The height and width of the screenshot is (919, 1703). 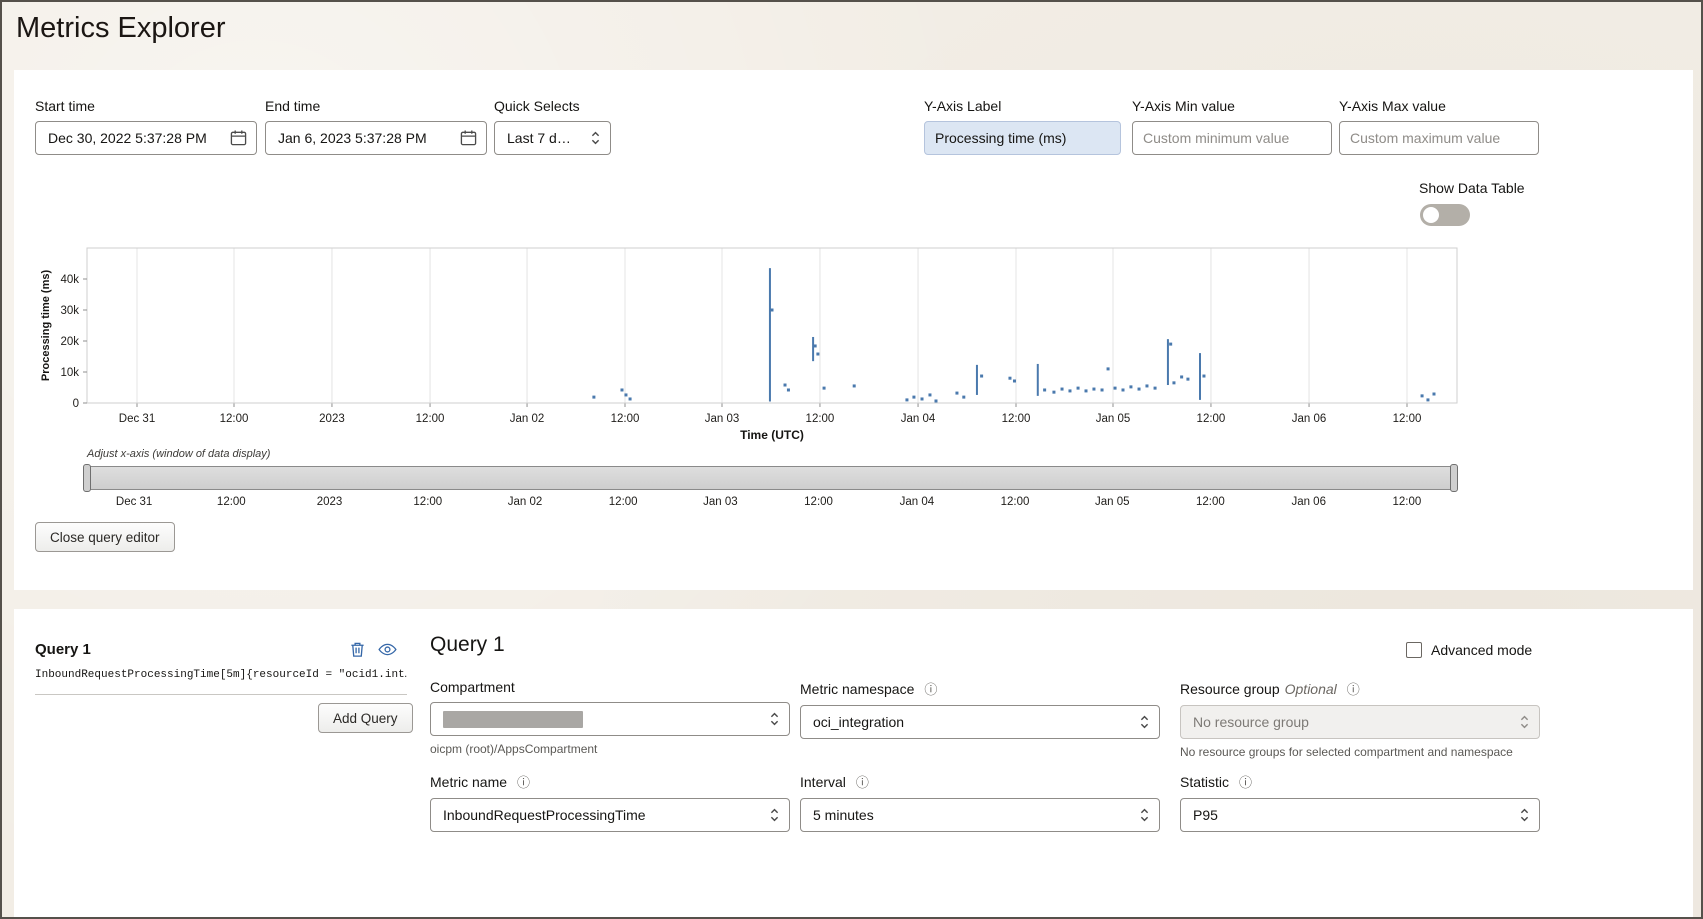 What do you see at coordinates (76, 404) in the screenshot?
I see `svg-text: 0` at bounding box center [76, 404].